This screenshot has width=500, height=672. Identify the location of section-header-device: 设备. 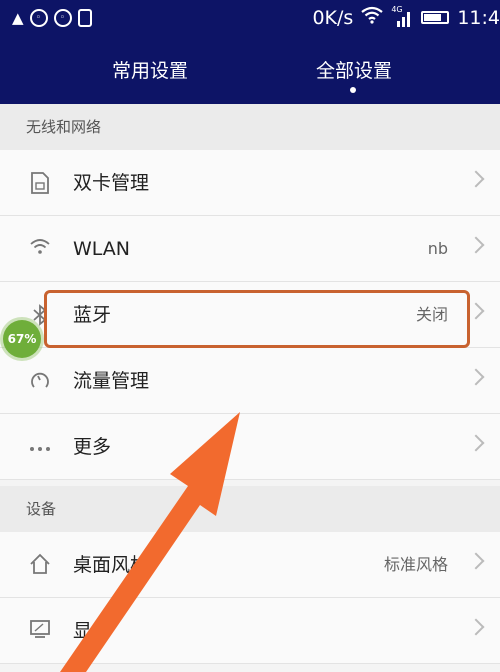
(250, 509).